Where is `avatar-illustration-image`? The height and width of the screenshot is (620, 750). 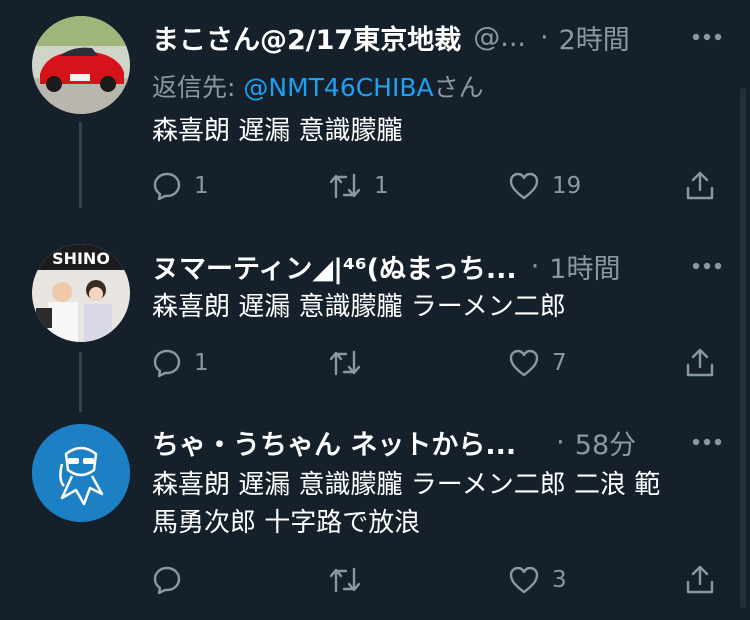 avatar-illustration-image is located at coordinates (81, 473).